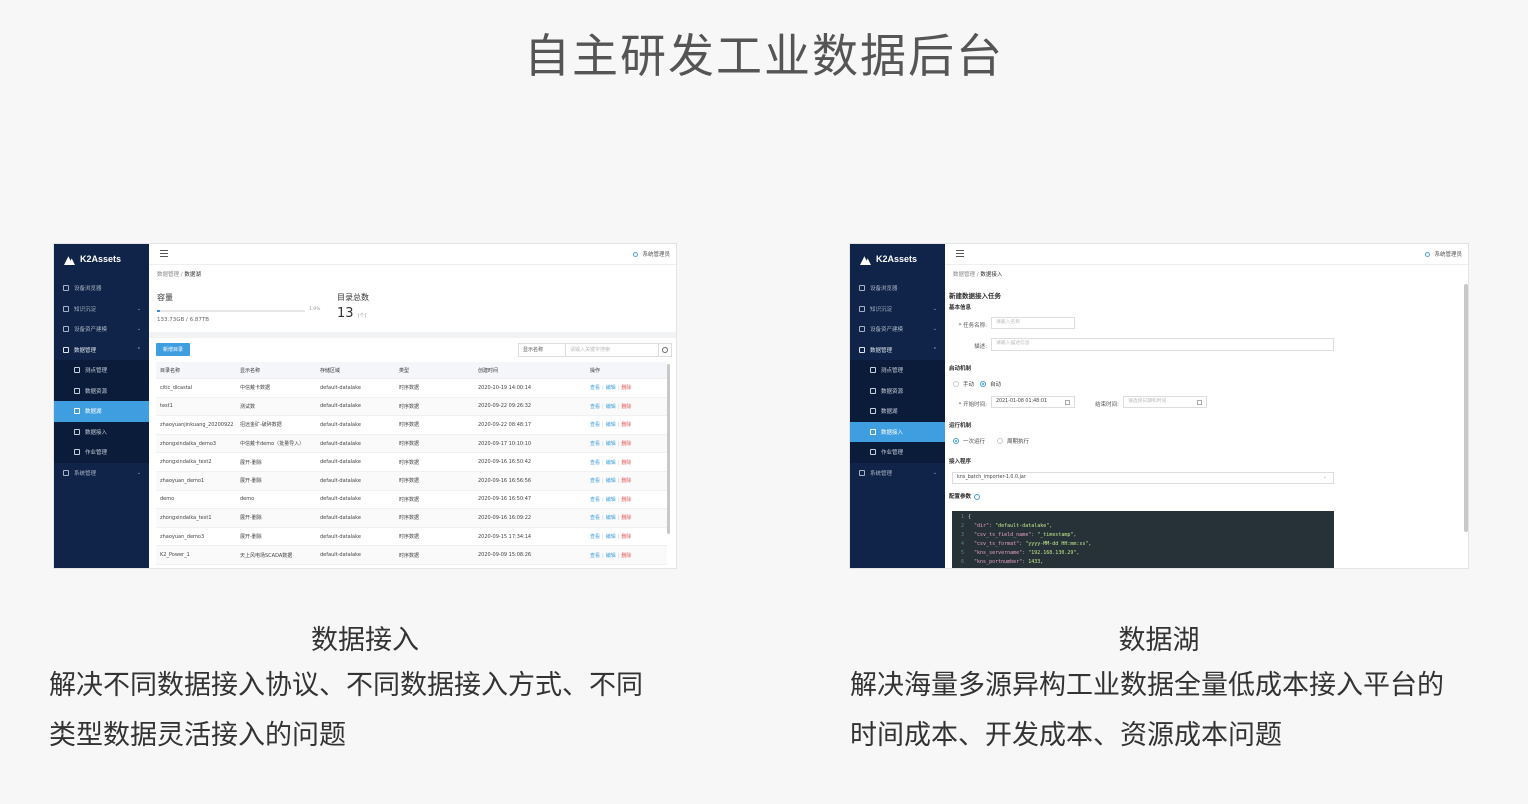 The image size is (1528, 804). I want to click on search-icon, so click(664, 350).